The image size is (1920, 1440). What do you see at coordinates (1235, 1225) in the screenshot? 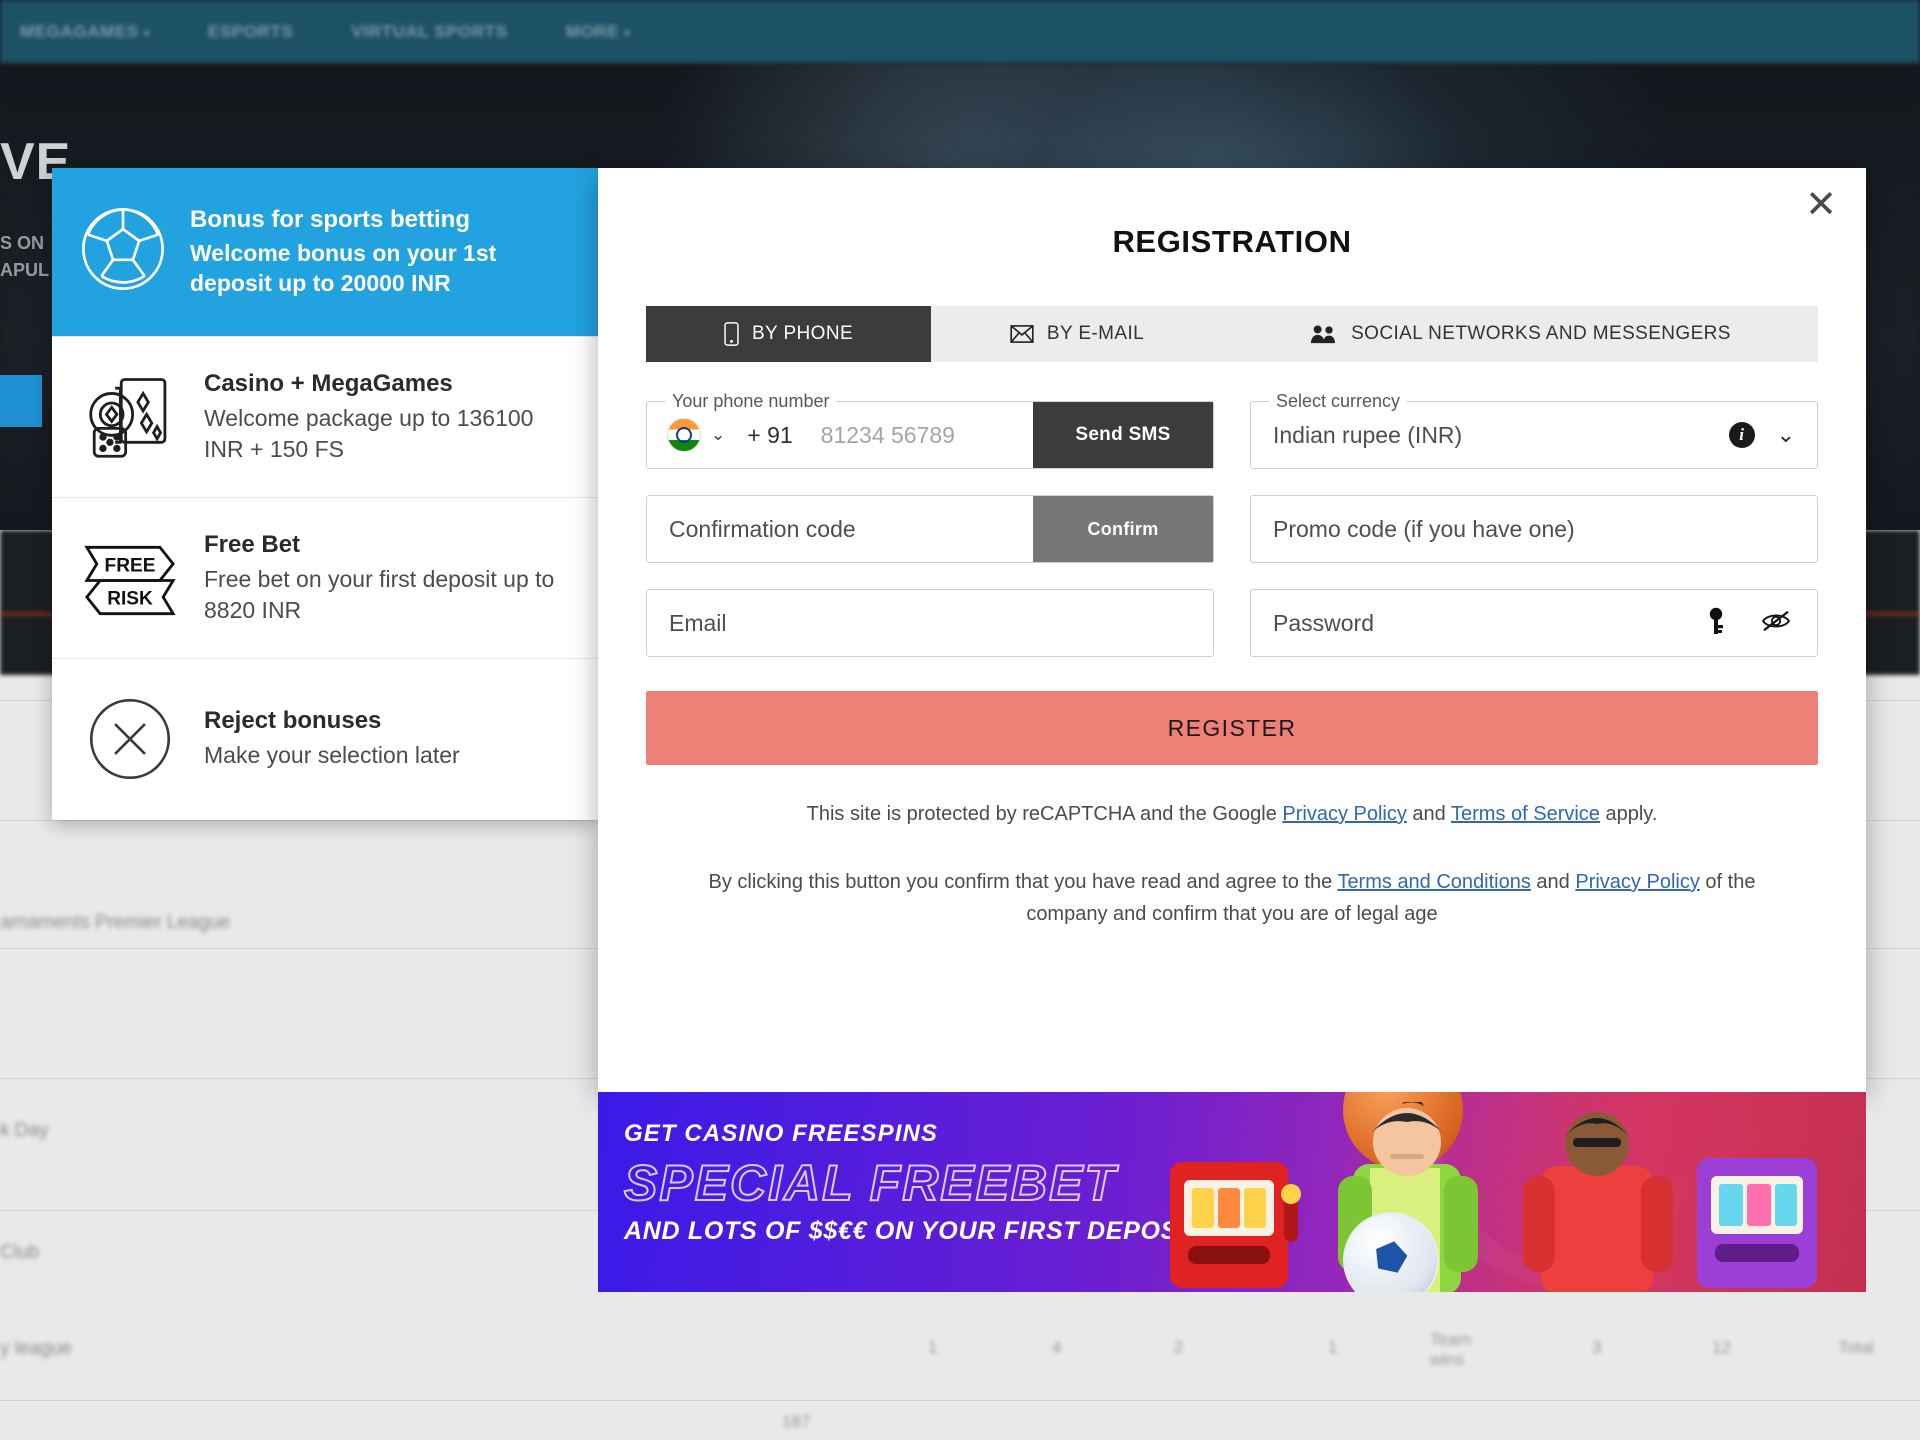
I see `banner-slot-machine-red` at bounding box center [1235, 1225].